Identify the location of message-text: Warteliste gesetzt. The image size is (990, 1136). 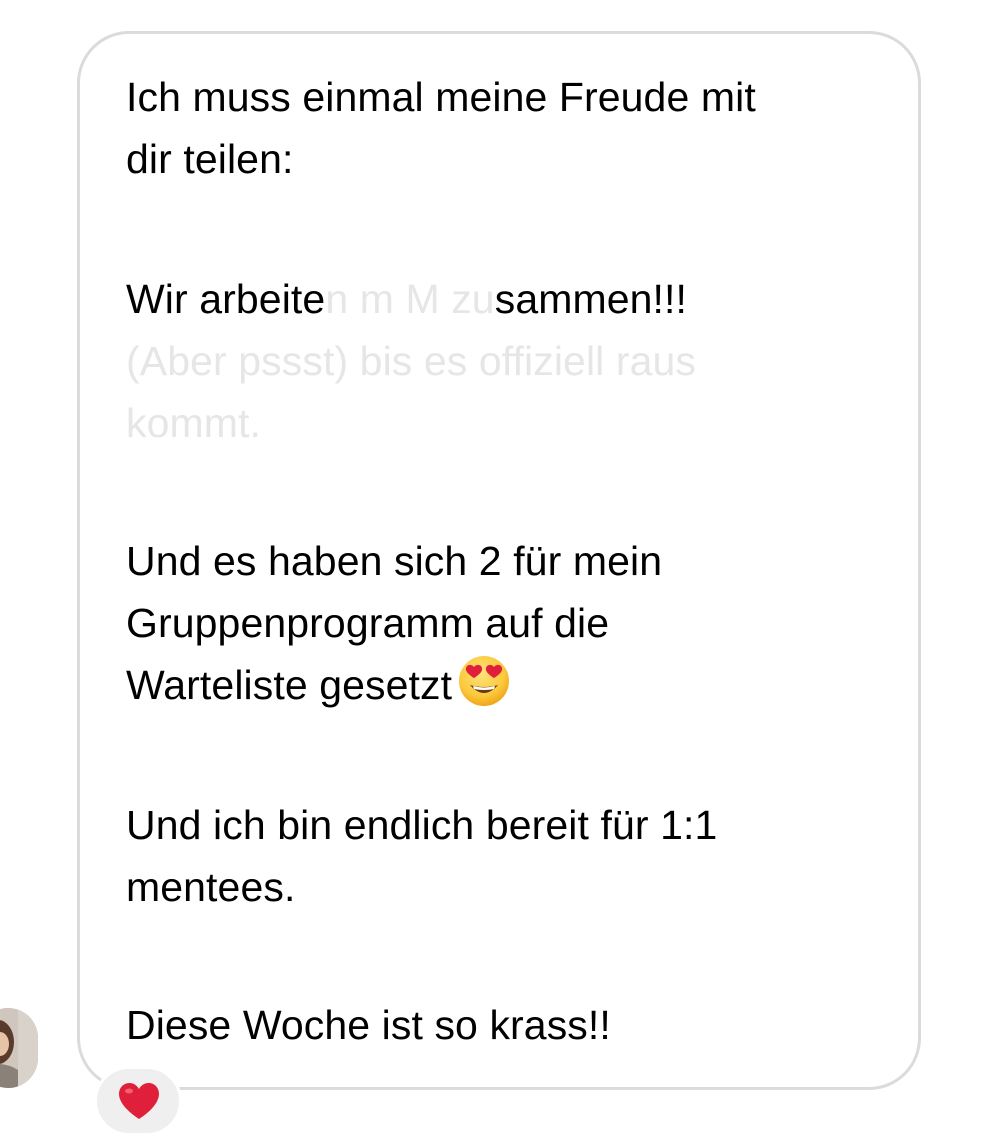
(289, 685).